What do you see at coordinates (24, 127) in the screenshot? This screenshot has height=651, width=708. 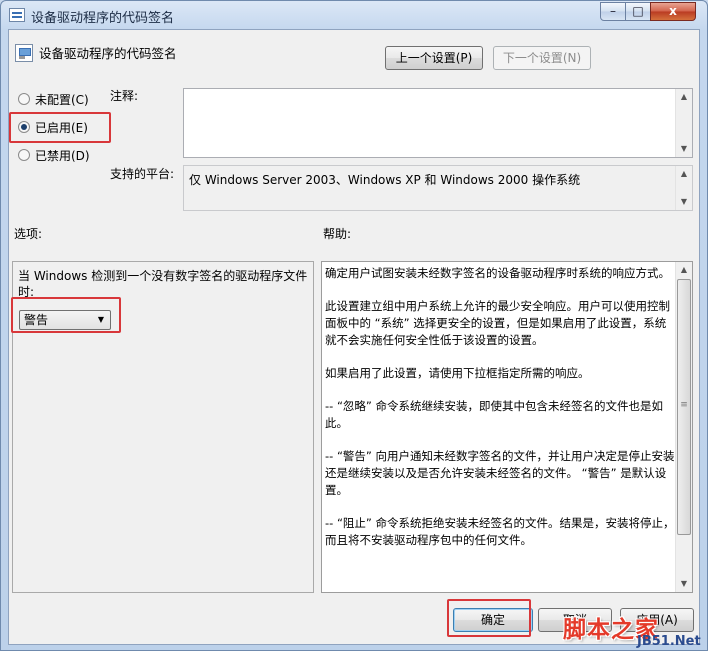 I see `radio-enabled` at bounding box center [24, 127].